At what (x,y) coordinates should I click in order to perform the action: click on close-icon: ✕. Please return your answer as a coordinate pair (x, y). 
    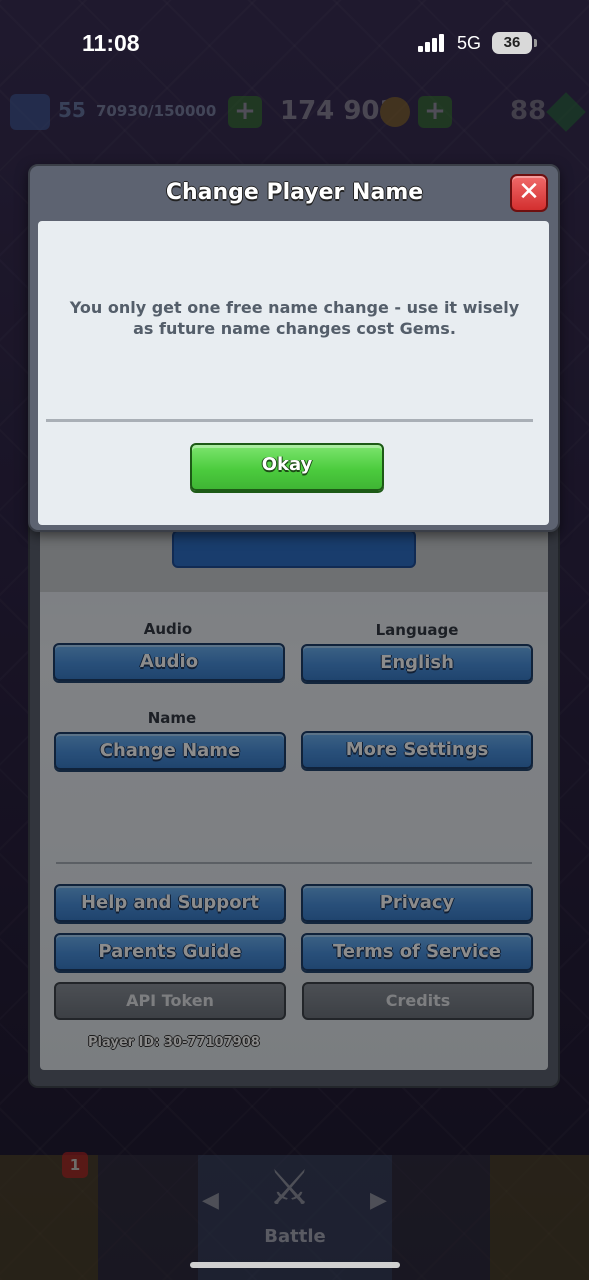
    Looking at the image, I should click on (529, 192).